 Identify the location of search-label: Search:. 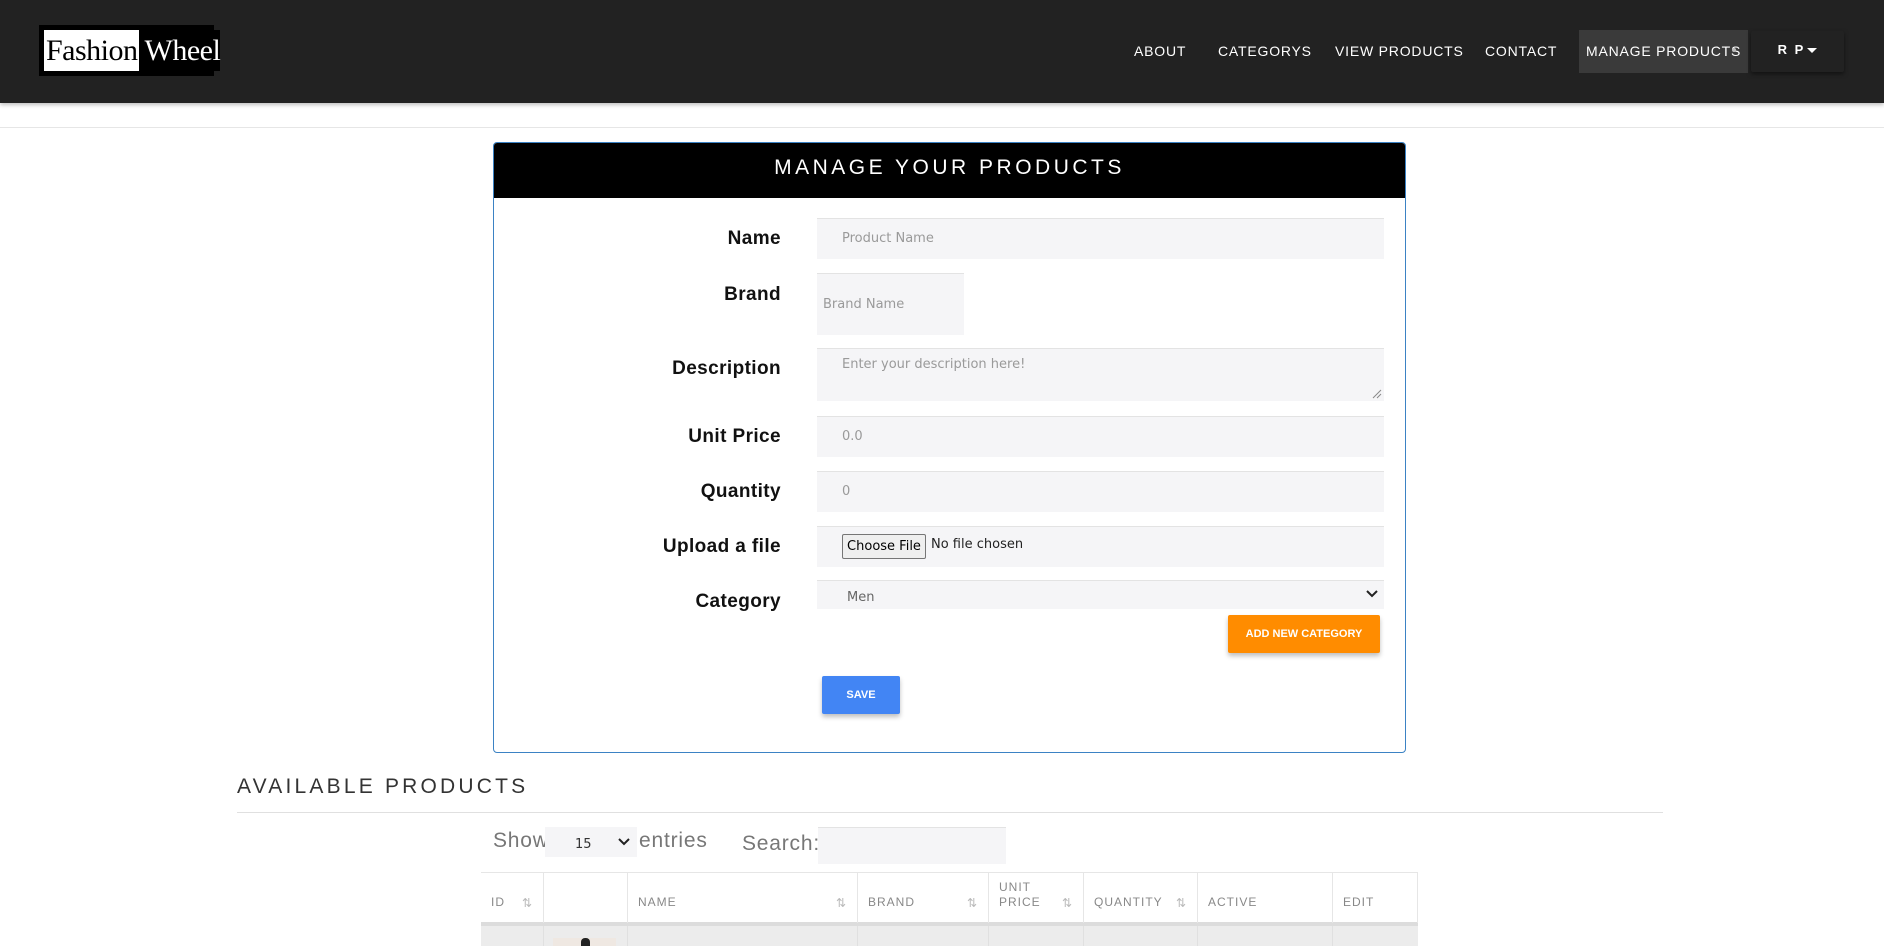
(781, 843).